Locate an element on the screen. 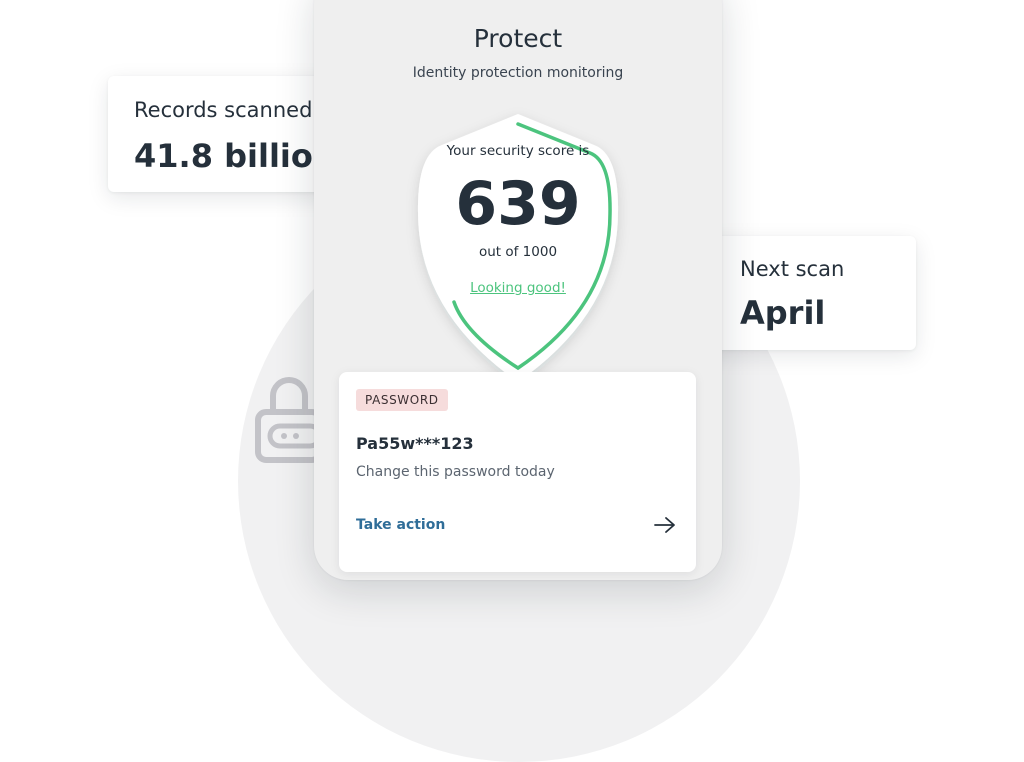 The width and height of the screenshot is (1024, 762). password-badge: PASSWORD is located at coordinates (402, 400).